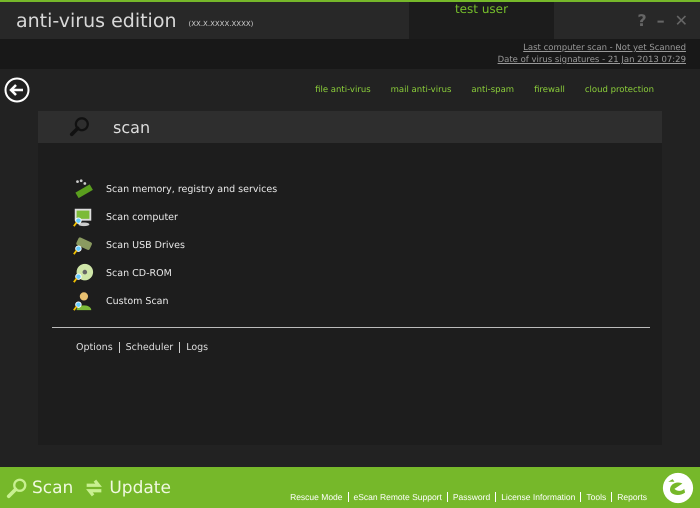 This screenshot has height=508, width=700. Describe the element at coordinates (97, 347) in the screenshot. I see `panel-link: Options` at that location.